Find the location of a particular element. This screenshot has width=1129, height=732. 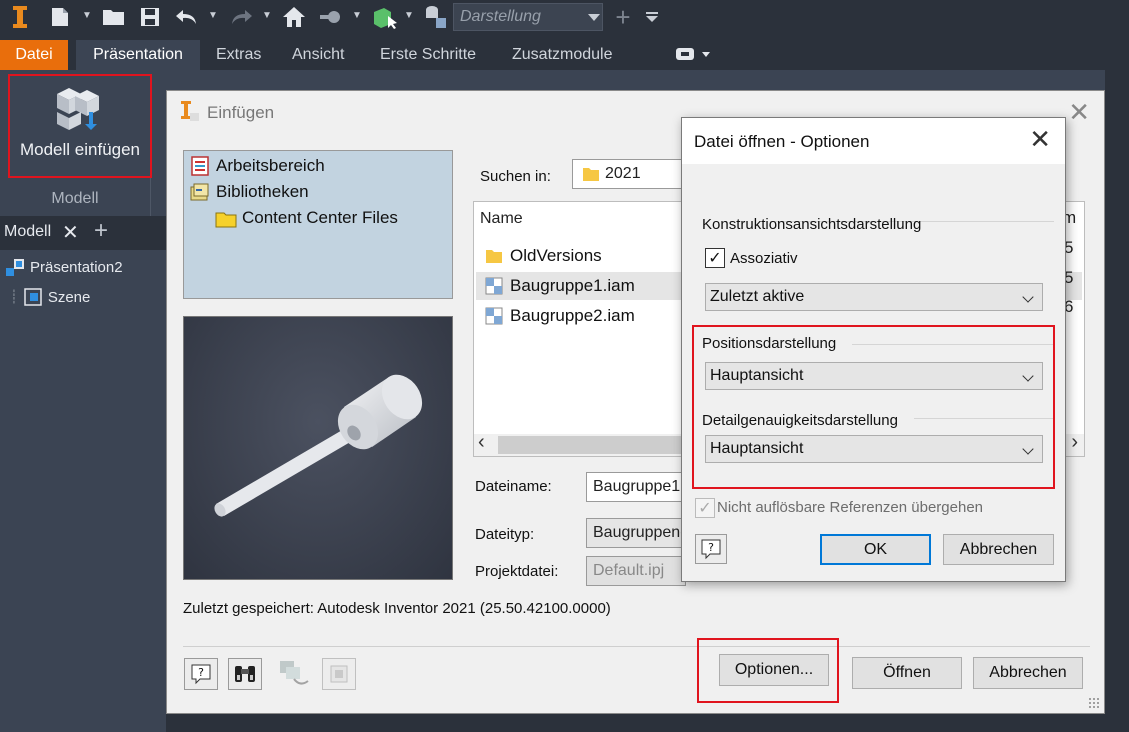

iproperties-button is located at coordinates (295, 674).